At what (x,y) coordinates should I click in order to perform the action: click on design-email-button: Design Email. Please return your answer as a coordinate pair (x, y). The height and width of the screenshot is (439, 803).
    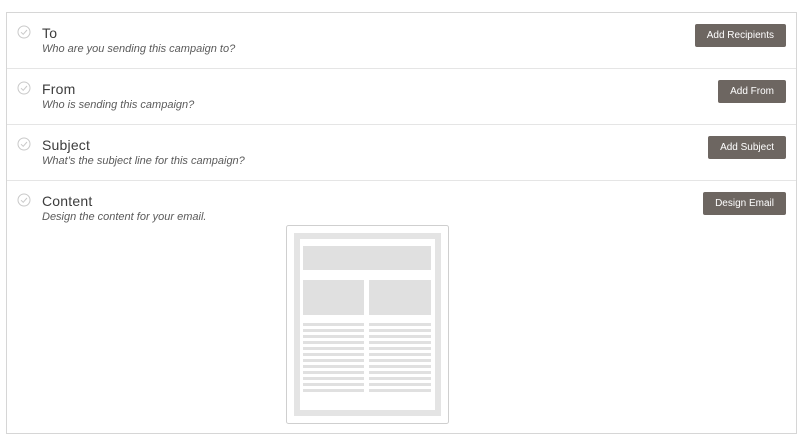
    Looking at the image, I should click on (744, 203).